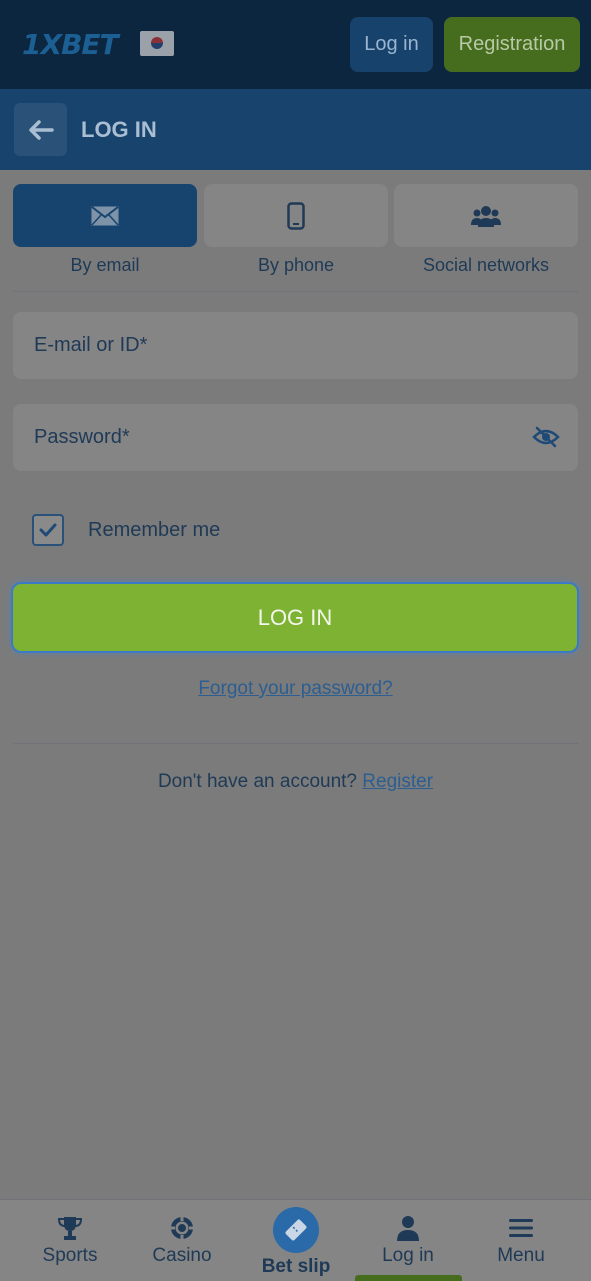 This screenshot has height=1281, width=591. Describe the element at coordinates (486, 265) in the screenshot. I see `tab-label-social: Social networks` at that location.